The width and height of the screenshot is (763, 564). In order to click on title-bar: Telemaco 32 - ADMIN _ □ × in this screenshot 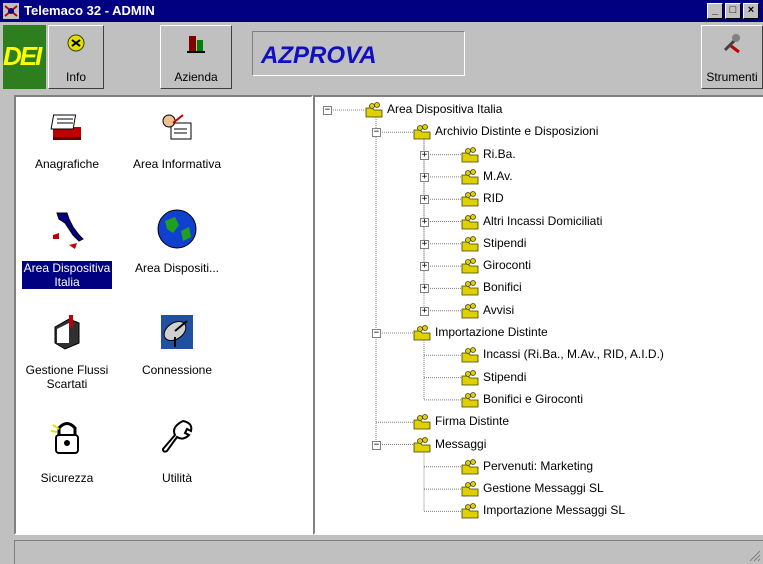, I will do `click(381, 11)`.